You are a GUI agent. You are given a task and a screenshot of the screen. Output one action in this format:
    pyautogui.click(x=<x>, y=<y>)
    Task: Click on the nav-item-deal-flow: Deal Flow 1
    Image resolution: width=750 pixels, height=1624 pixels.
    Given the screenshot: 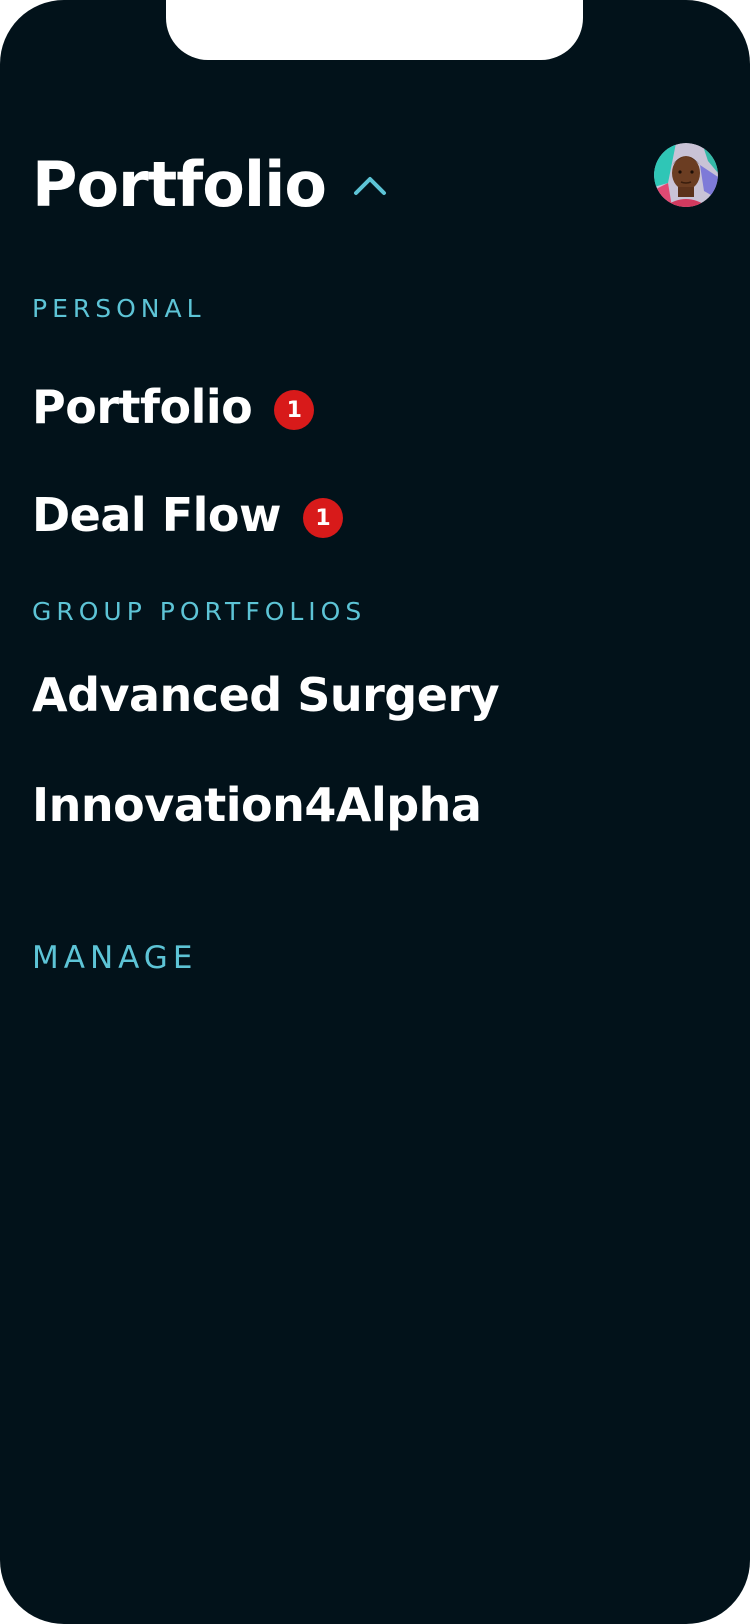 What is the action you would take?
    pyautogui.click(x=187, y=515)
    